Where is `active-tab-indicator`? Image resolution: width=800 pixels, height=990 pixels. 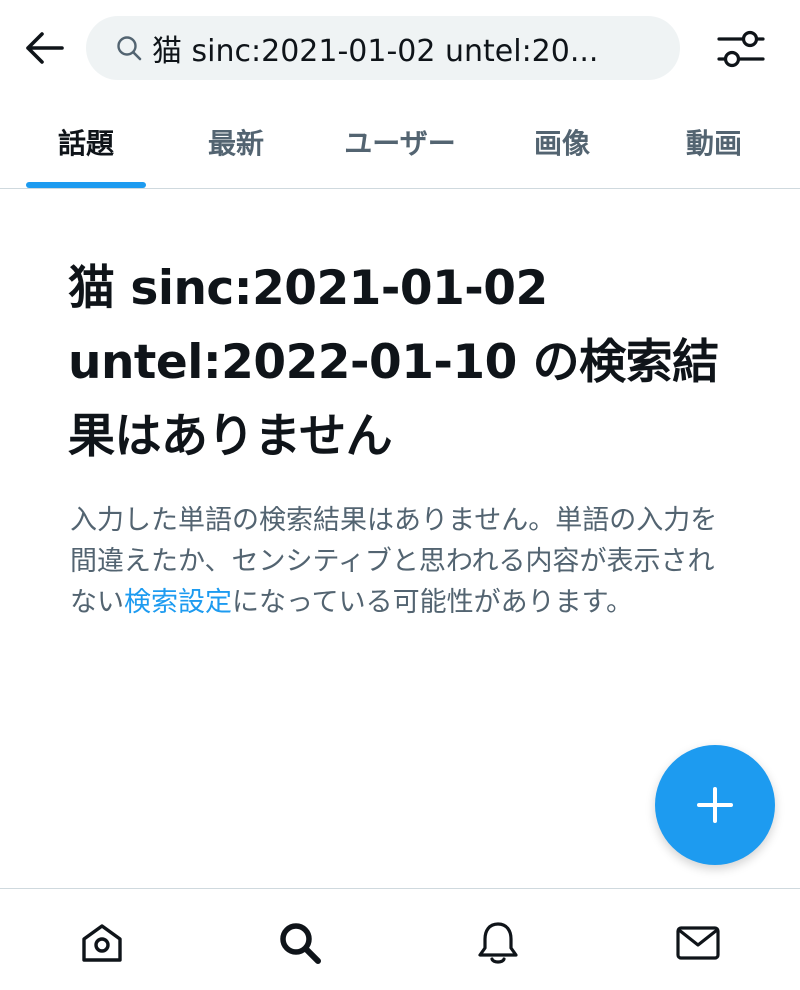 active-tab-indicator is located at coordinates (86, 185).